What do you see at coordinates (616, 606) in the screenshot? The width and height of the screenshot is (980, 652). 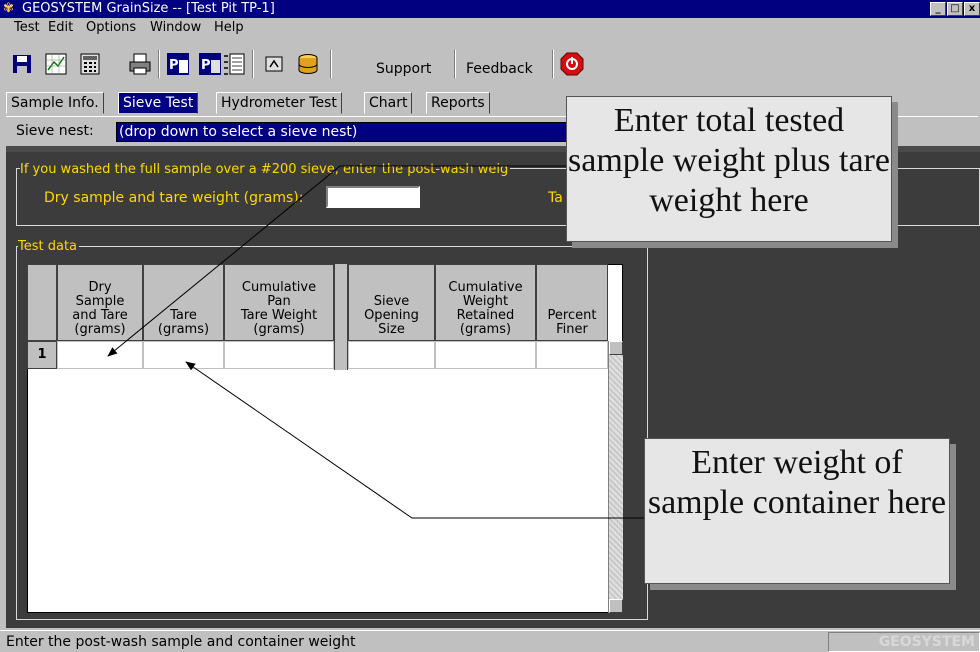 I see `scroll-down-button` at bounding box center [616, 606].